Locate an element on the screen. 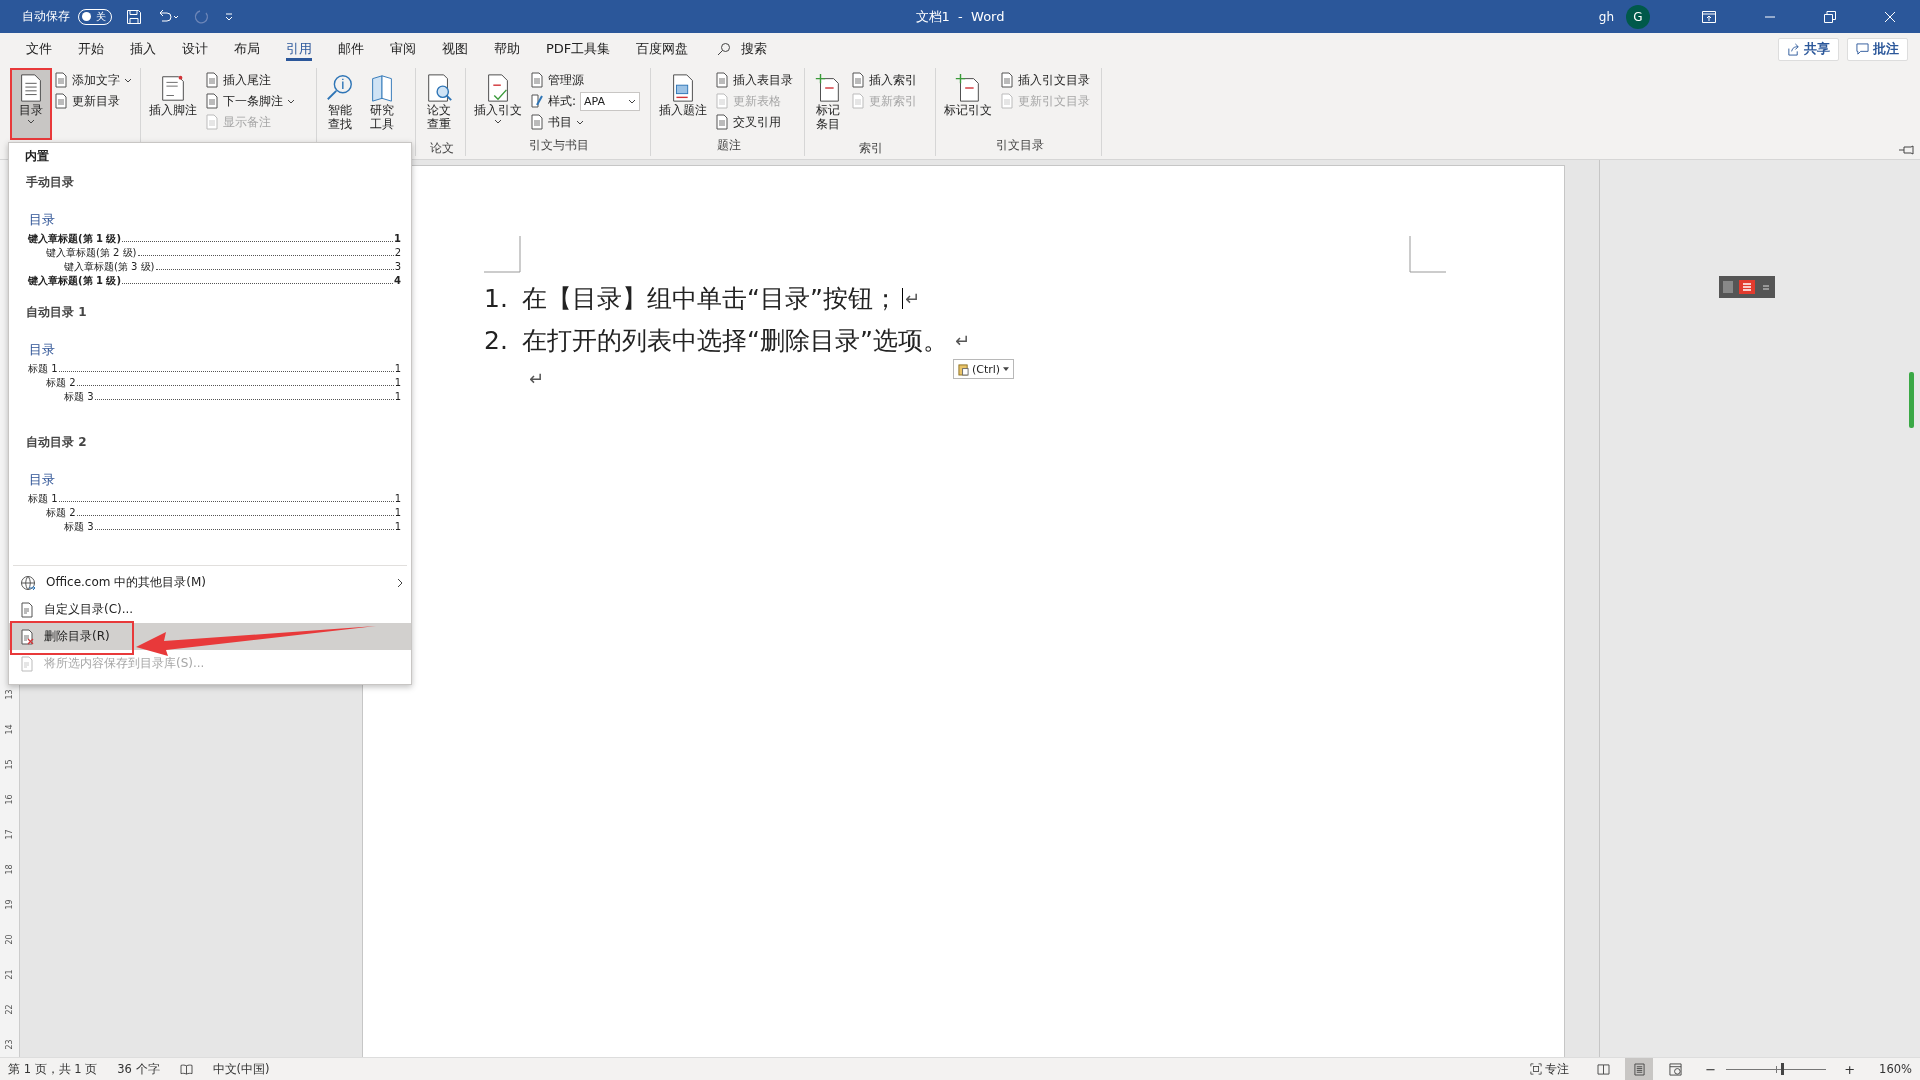 This screenshot has height=1080, width=1920. toc-gallery-item: 自动目录 1 目录 标题 1 1 标题 2 1 标题 3 1 is located at coordinates (210, 364).